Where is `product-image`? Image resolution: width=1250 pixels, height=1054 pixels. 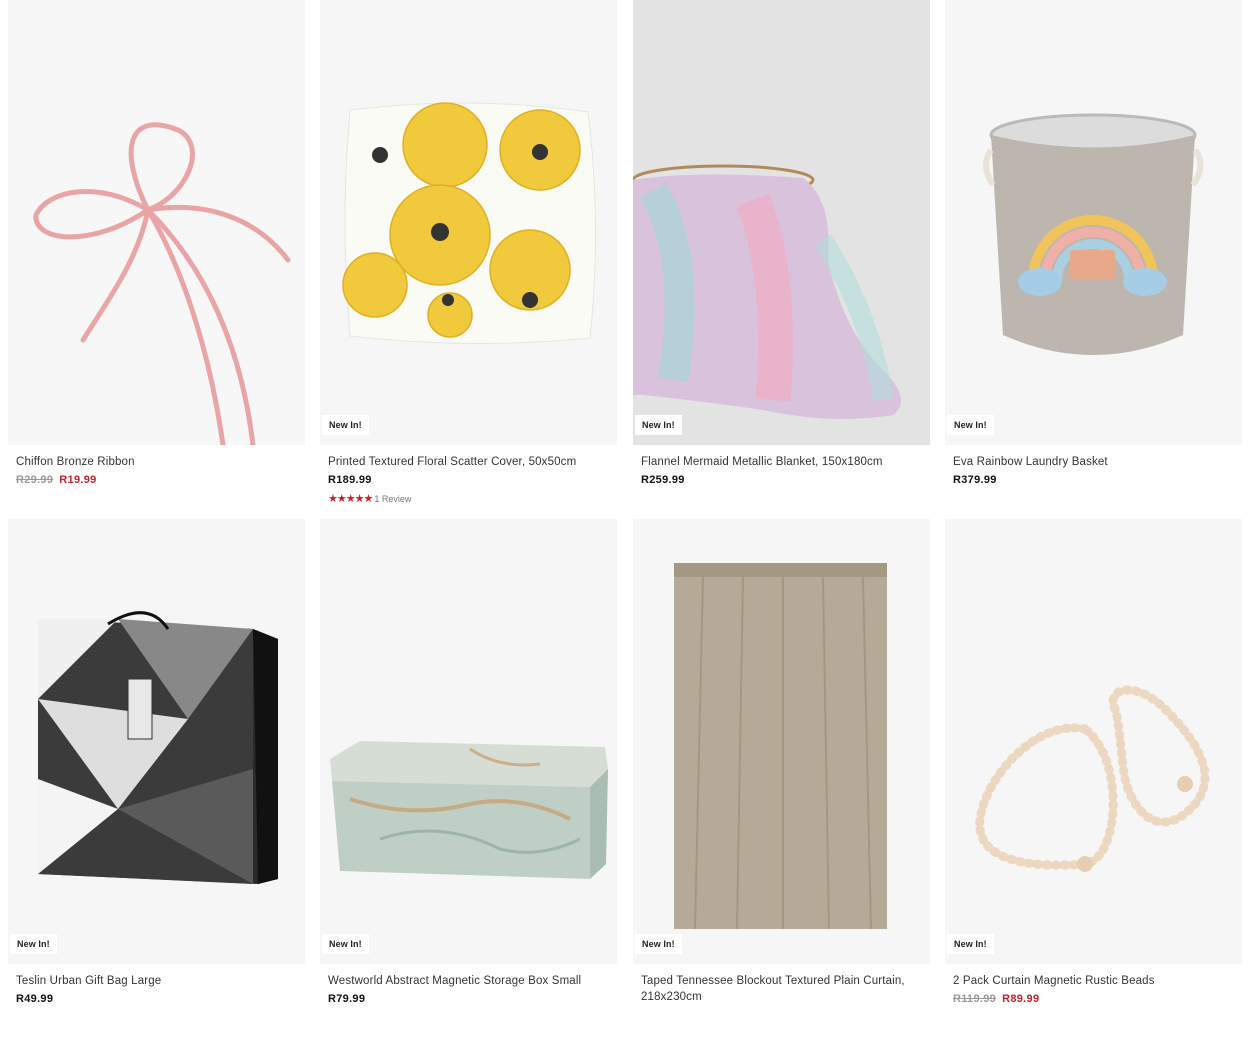
product-image is located at coordinates (156, 222).